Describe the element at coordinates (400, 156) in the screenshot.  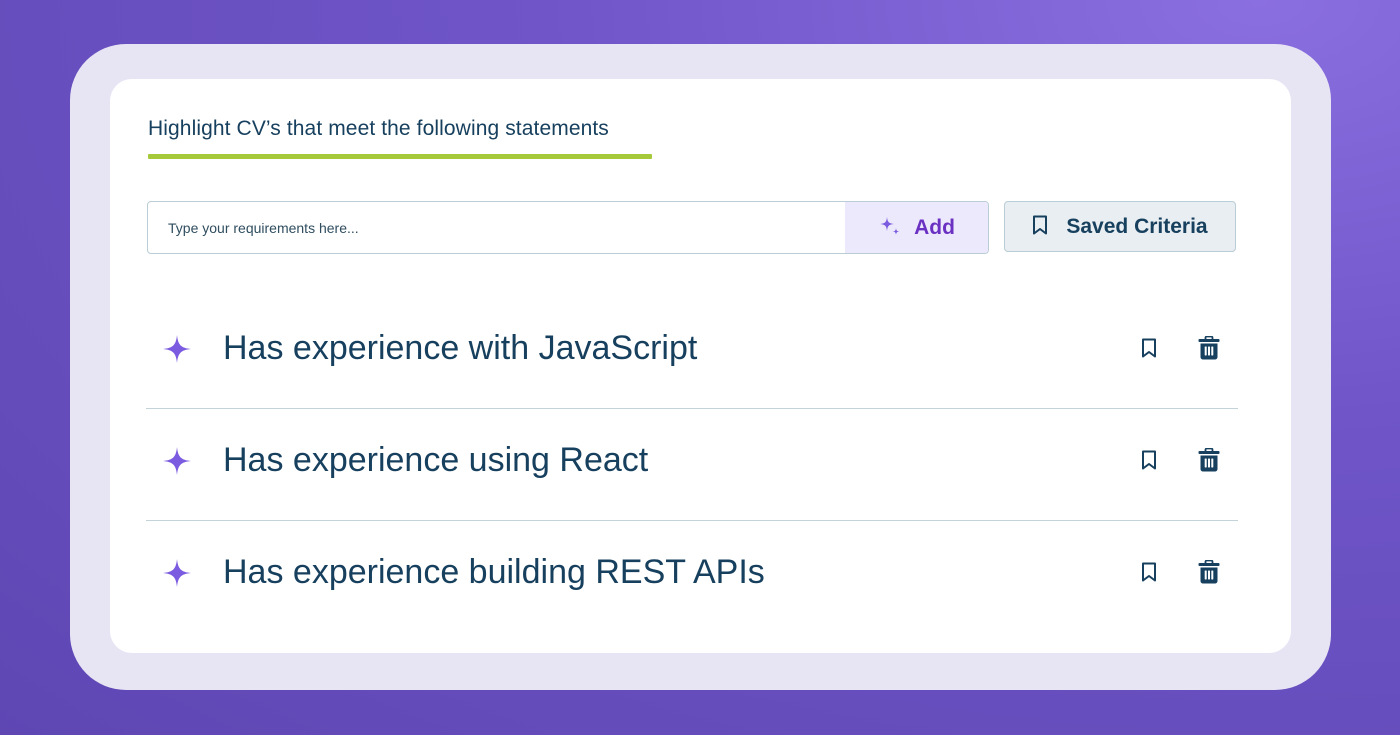
I see `title-underline` at that location.